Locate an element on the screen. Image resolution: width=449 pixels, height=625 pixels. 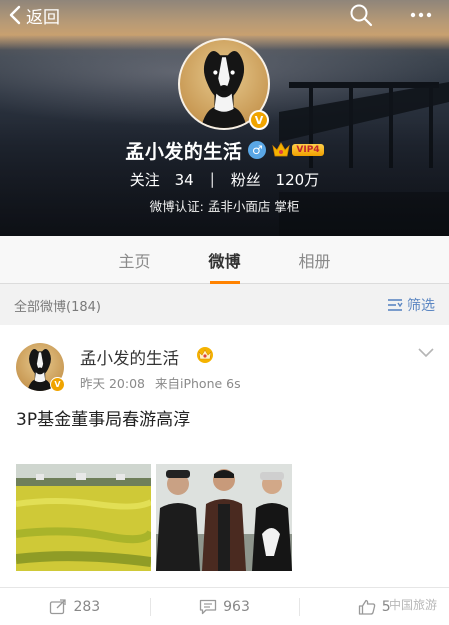
profile-tabs: 主页 微博 相册 is located at coordinates (224, 260).